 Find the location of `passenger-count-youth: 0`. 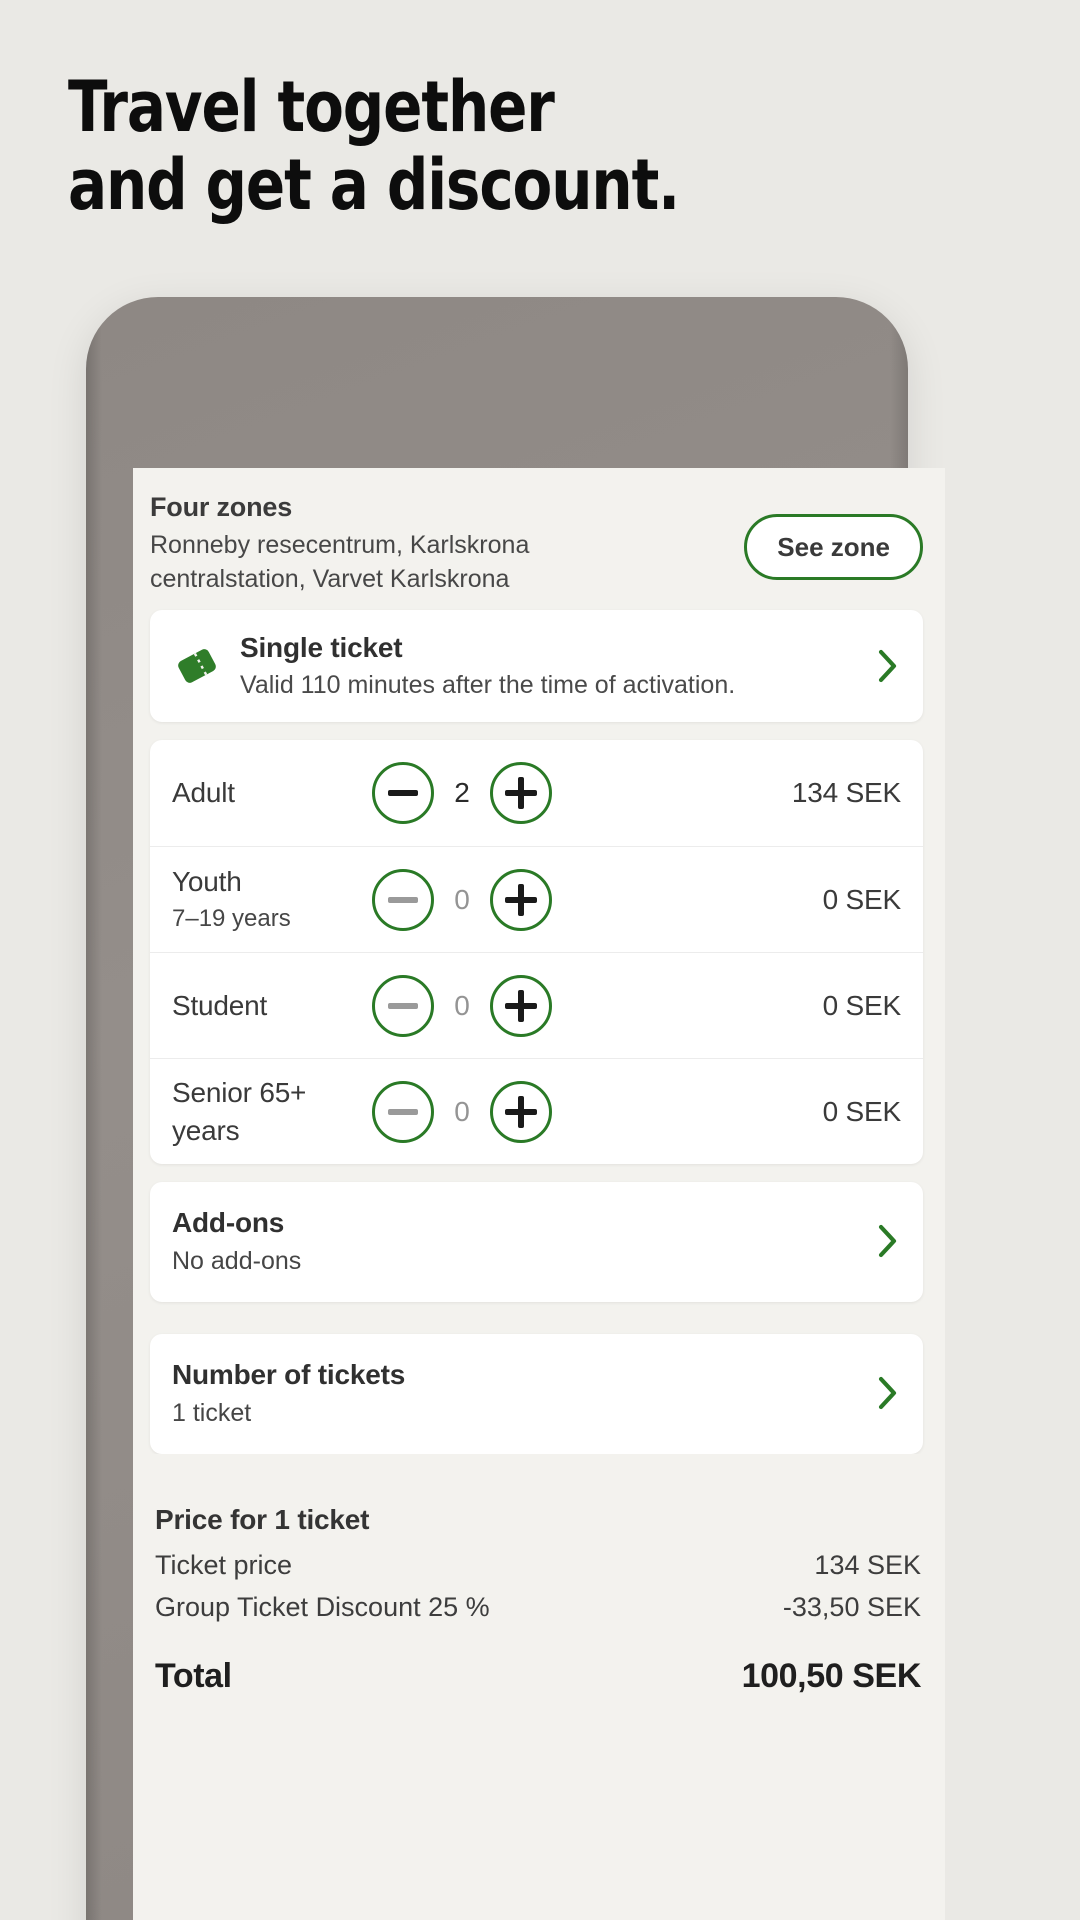

passenger-count-youth: 0 is located at coordinates (462, 899).